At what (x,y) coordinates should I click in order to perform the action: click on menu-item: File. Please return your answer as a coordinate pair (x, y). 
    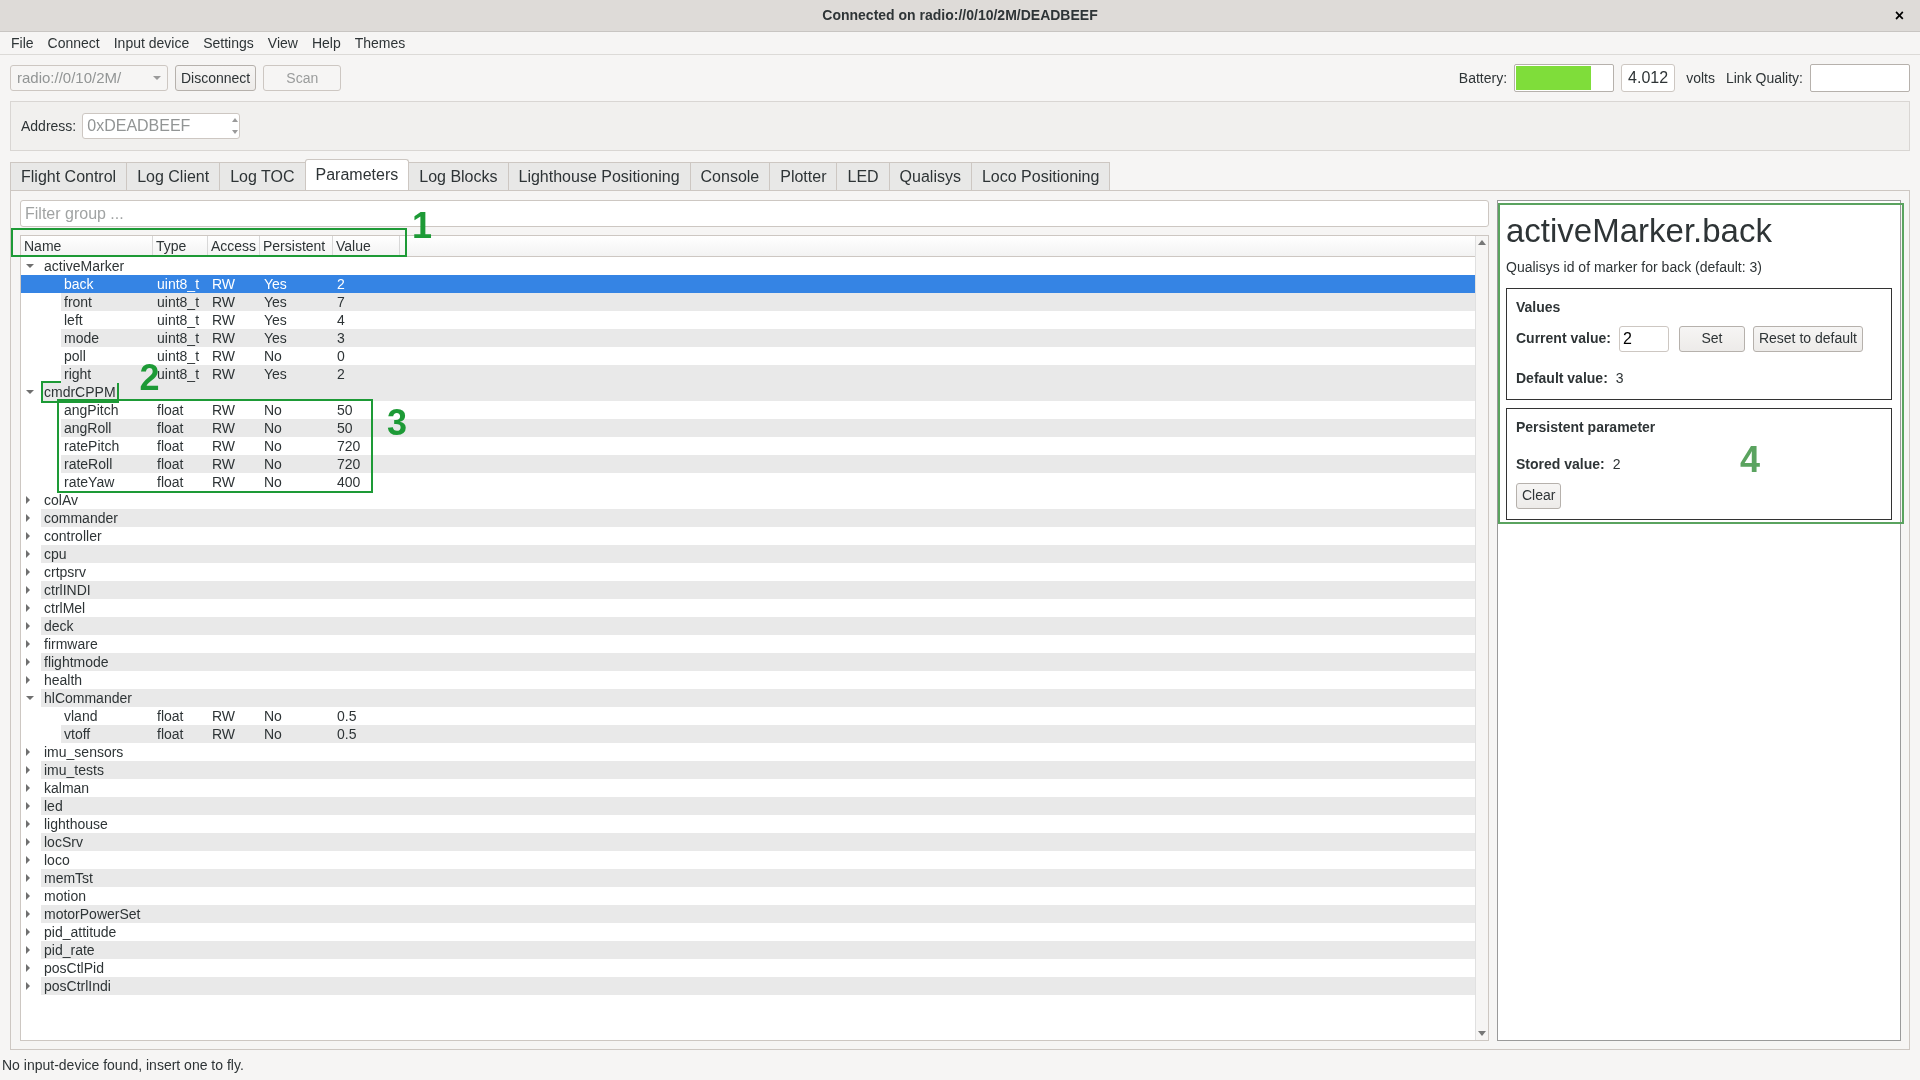
    Looking at the image, I should click on (22, 43).